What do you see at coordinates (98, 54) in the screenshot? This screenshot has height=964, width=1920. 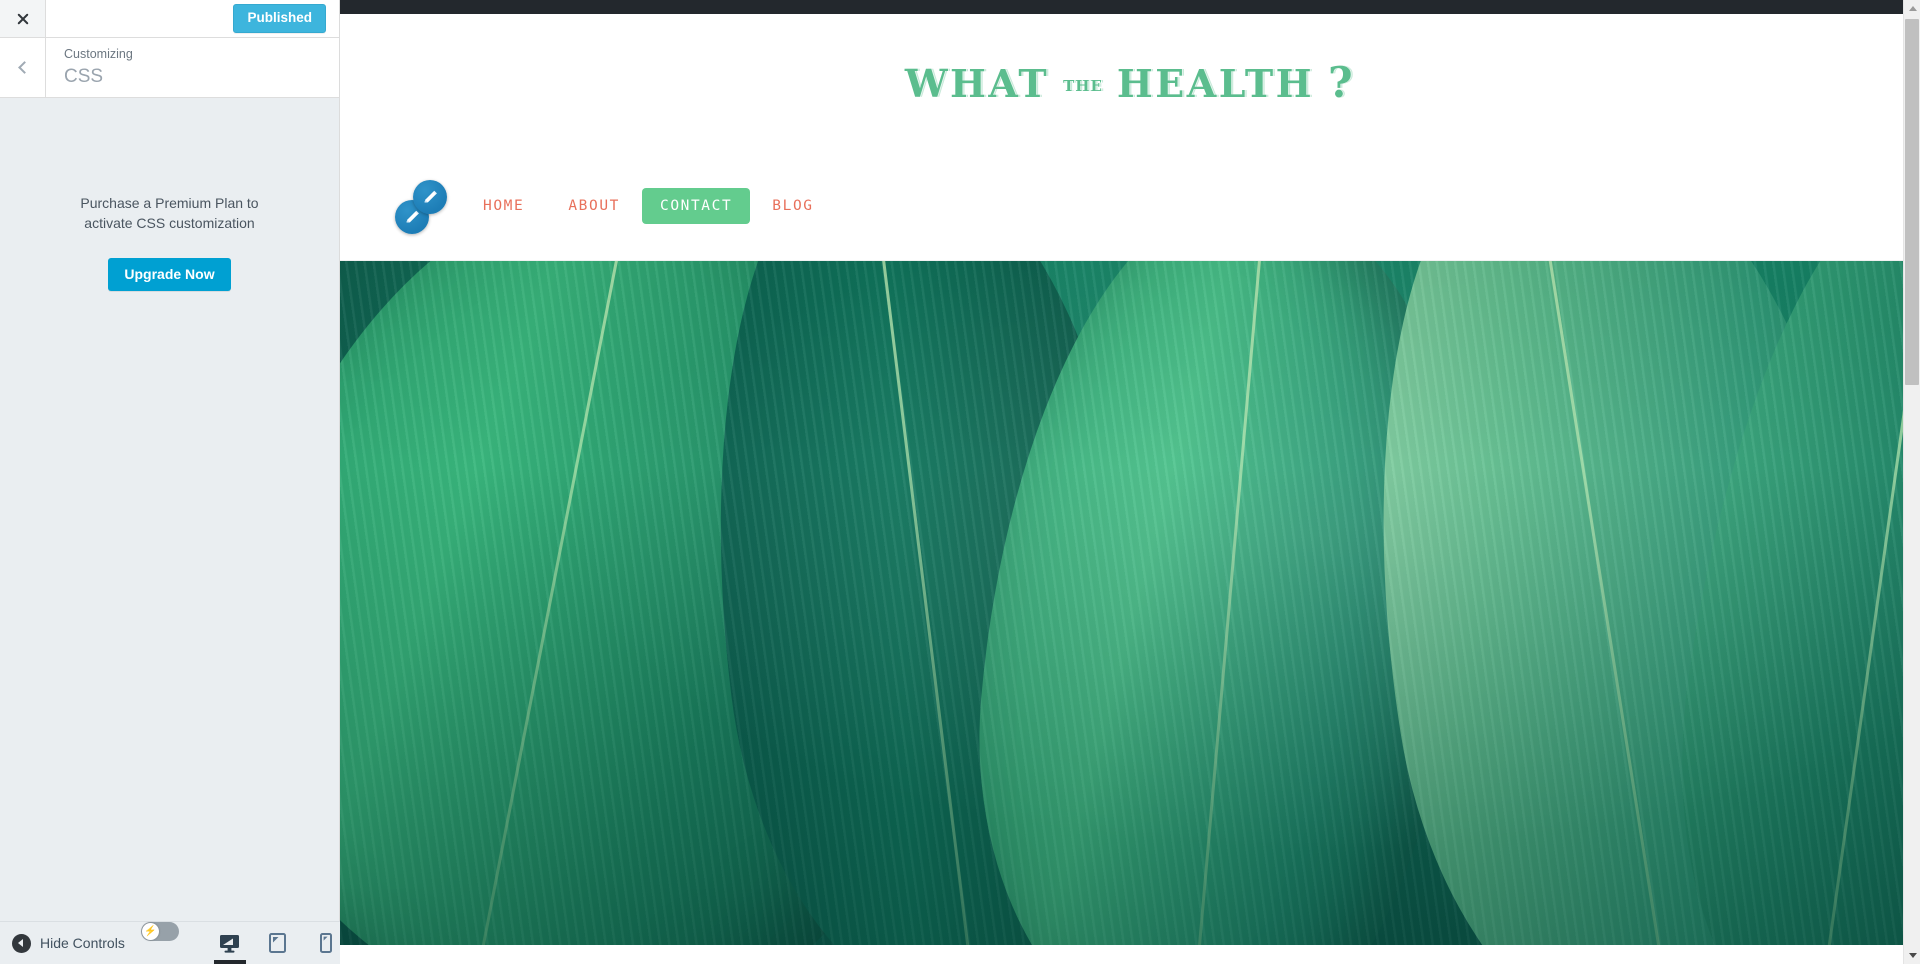 I see `customizing-eyebrow: Customizing` at bounding box center [98, 54].